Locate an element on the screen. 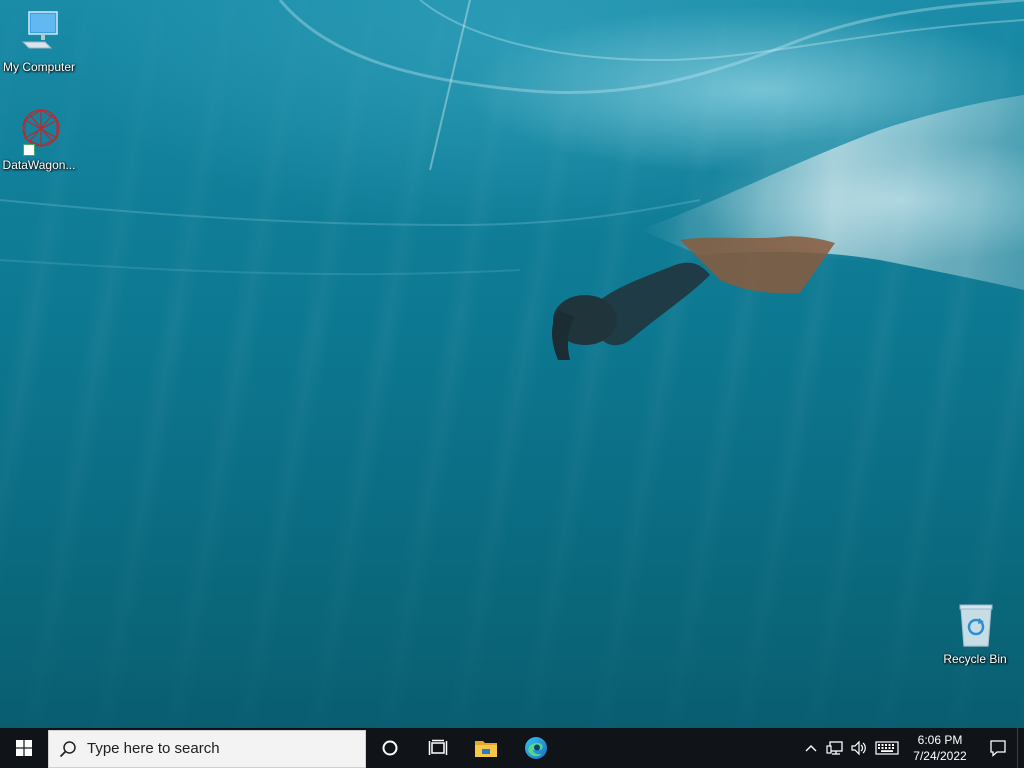 The image size is (1024, 768). notification-icon is located at coordinates (998, 748).